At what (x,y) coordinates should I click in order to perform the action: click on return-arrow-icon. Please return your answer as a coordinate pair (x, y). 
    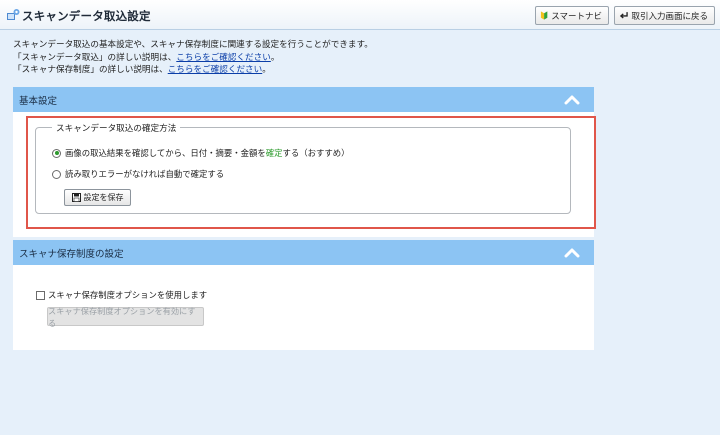
    Looking at the image, I should click on (623, 15).